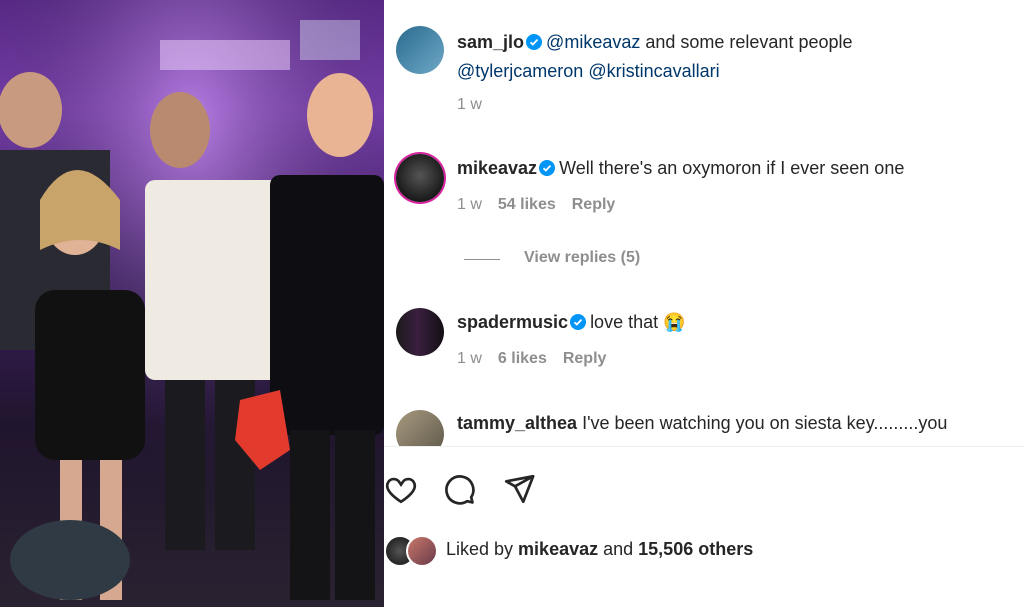 The image size is (1024, 607). What do you see at coordinates (593, 42) in the screenshot?
I see `mention-link: @mikeavaz` at bounding box center [593, 42].